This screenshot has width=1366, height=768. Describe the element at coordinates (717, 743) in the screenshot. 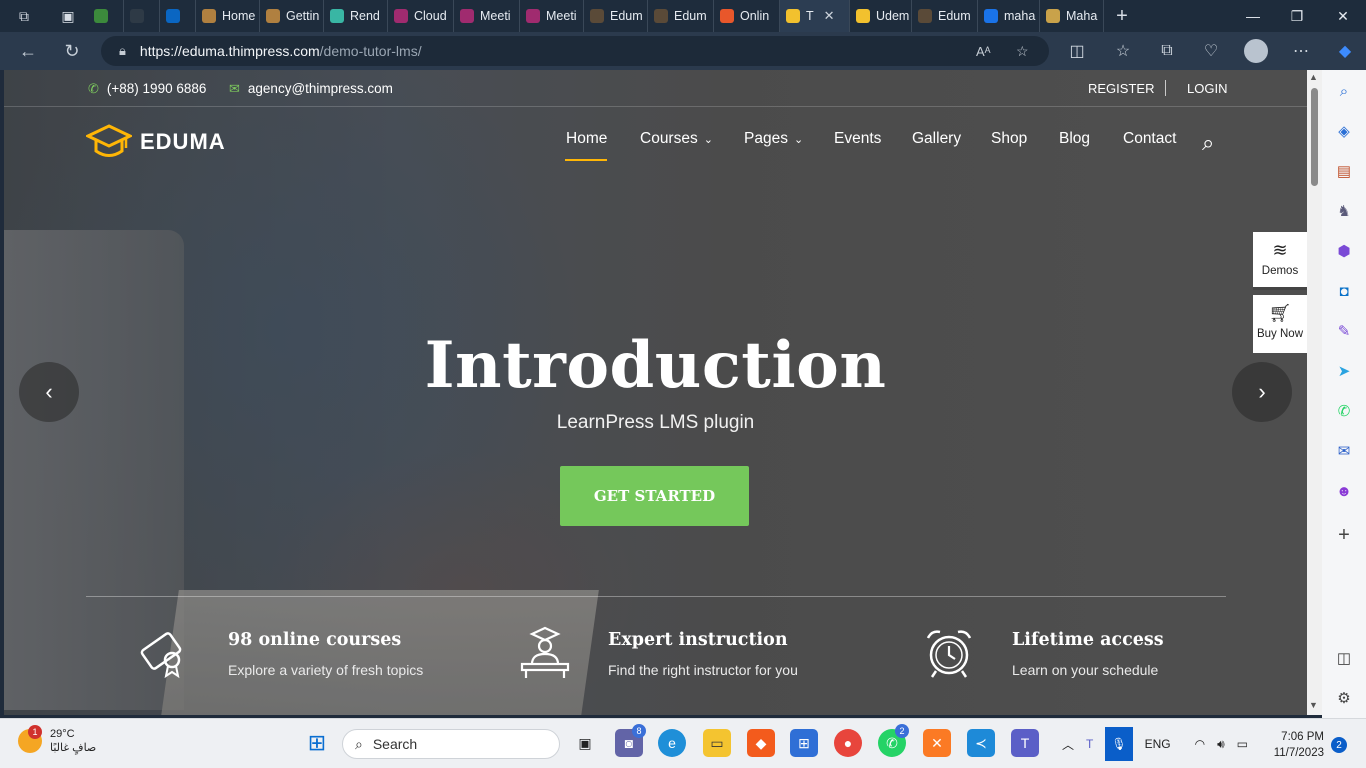

I see `file-explorer-icon: ▭` at that location.